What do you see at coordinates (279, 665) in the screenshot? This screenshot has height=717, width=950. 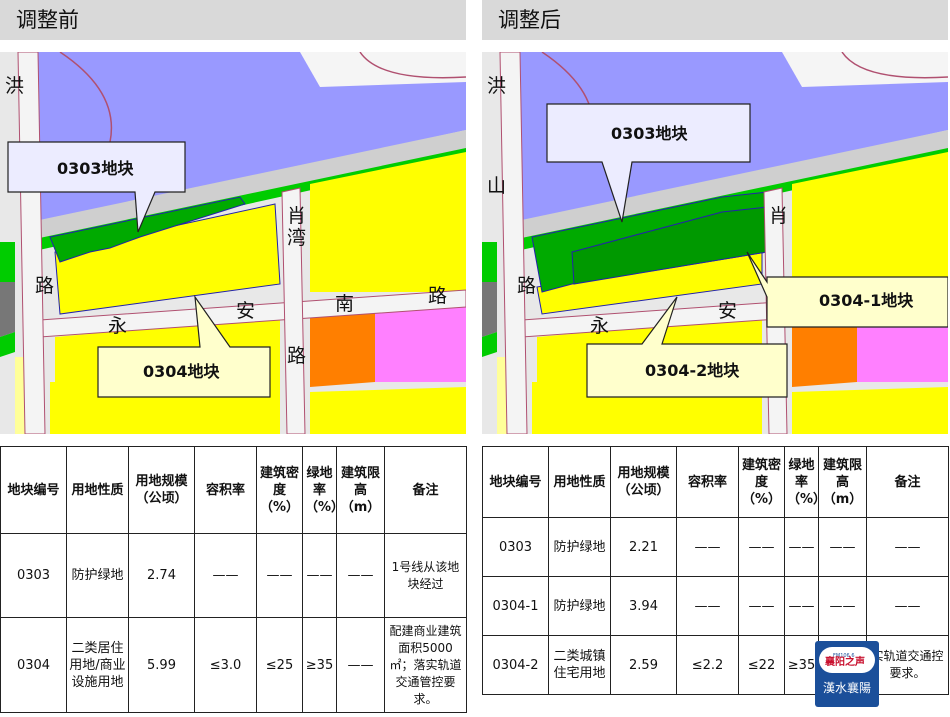 I see `cell: ≤25` at bounding box center [279, 665].